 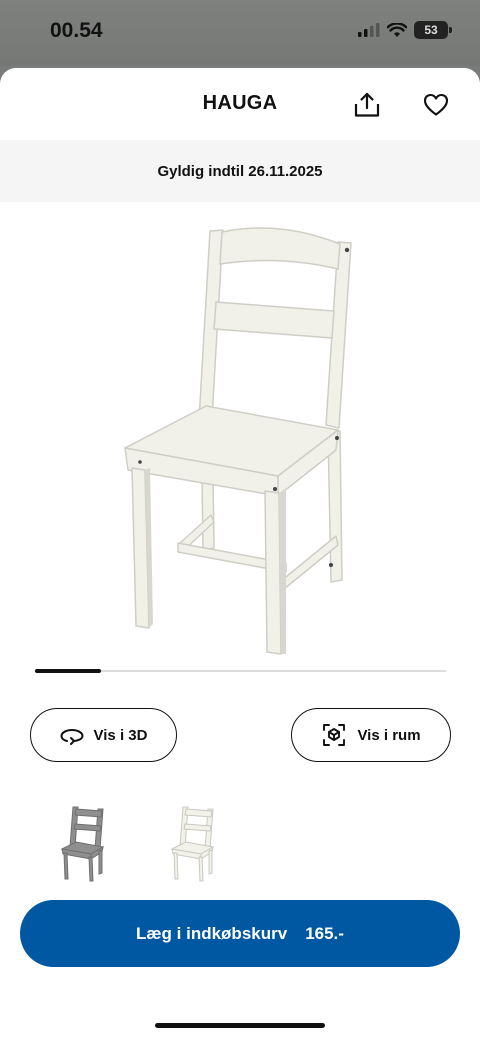 I want to click on view-3d-label: Vis i 3D, so click(x=120, y=735).